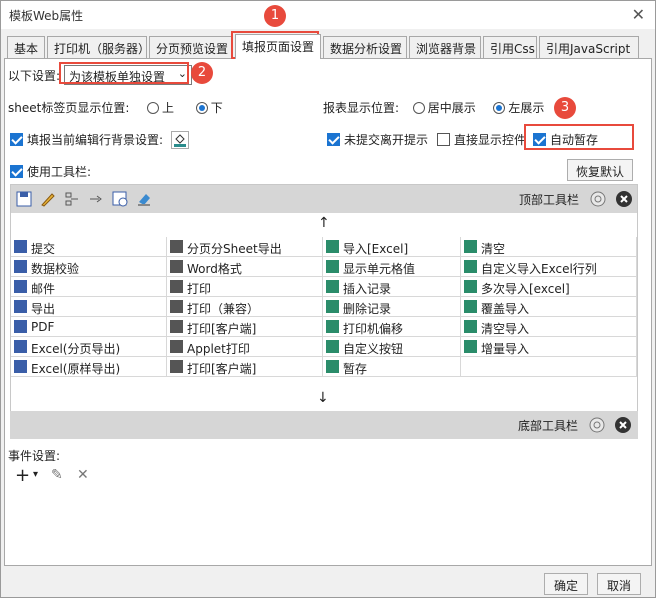  What do you see at coordinates (89, 327) in the screenshot?
I see `toolbar-item: PDF` at bounding box center [89, 327].